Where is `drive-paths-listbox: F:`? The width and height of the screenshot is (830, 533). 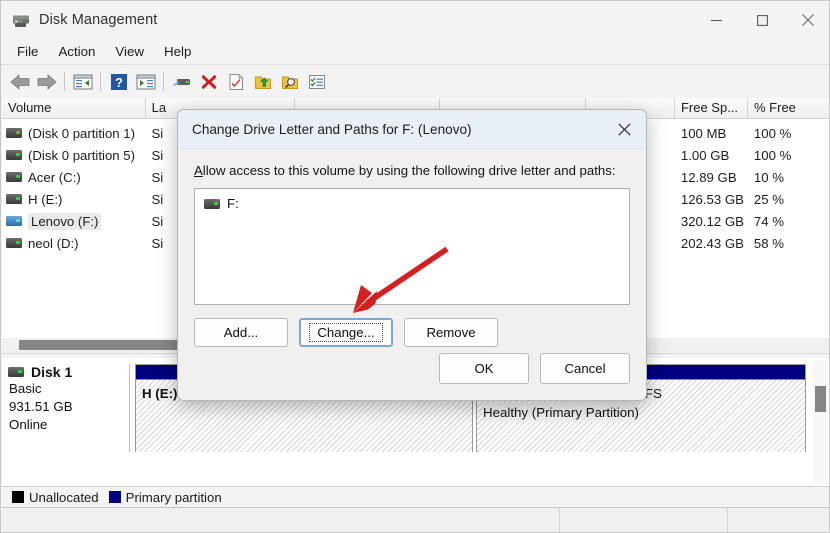 drive-paths-listbox: F: is located at coordinates (412, 246).